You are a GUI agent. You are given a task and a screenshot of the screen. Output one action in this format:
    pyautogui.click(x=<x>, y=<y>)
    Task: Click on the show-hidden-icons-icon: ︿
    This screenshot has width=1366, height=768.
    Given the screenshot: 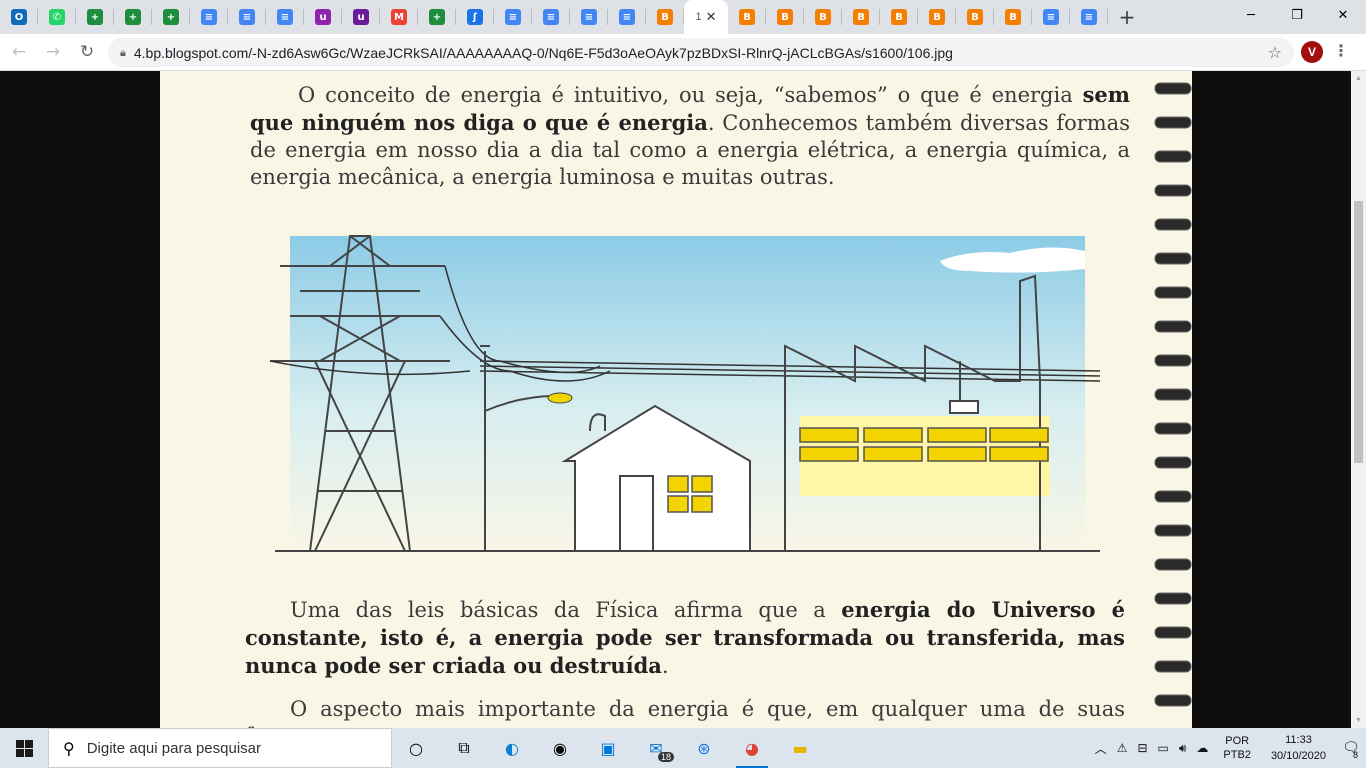 What is the action you would take?
    pyautogui.click(x=1101, y=748)
    